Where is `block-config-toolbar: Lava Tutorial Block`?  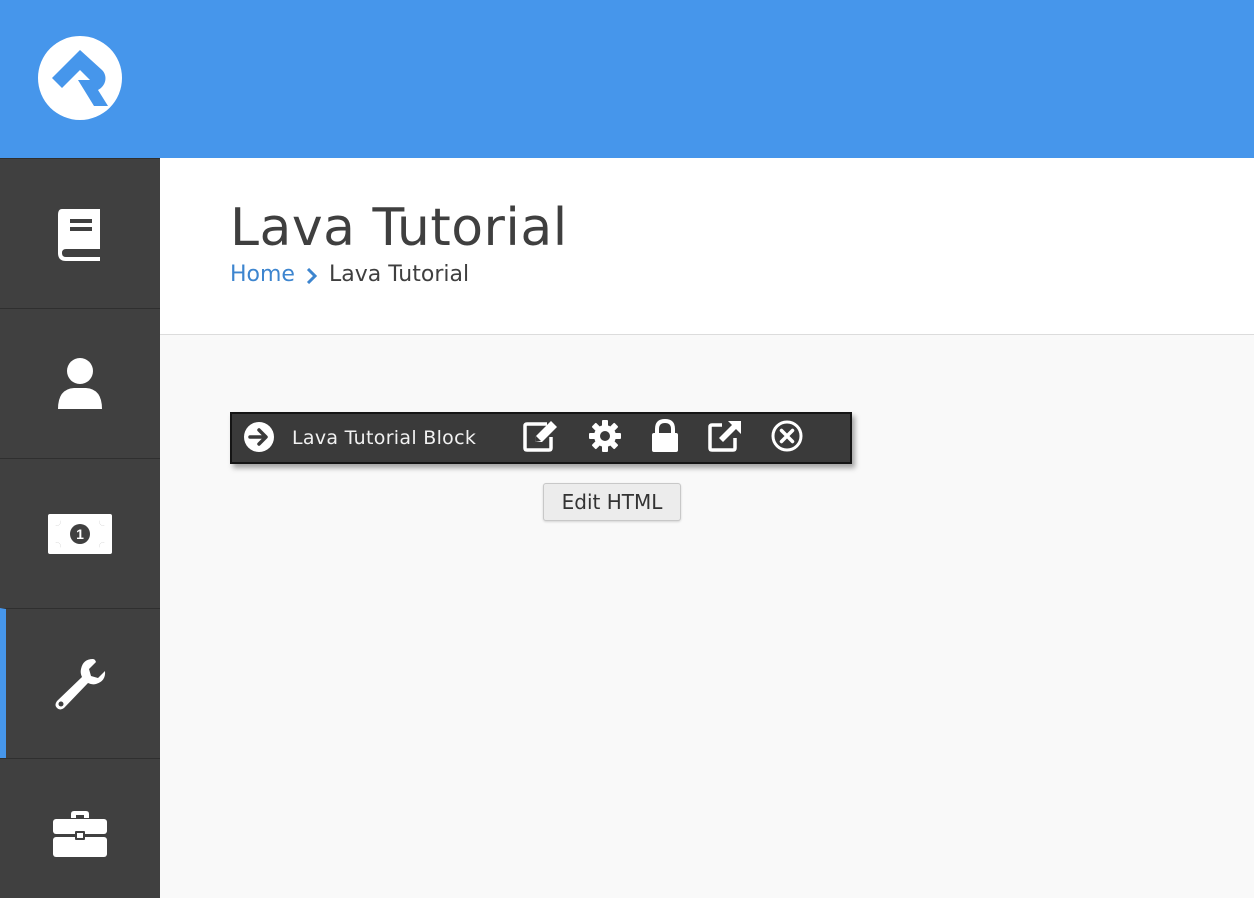 block-config-toolbar: Lava Tutorial Block is located at coordinates (541, 438).